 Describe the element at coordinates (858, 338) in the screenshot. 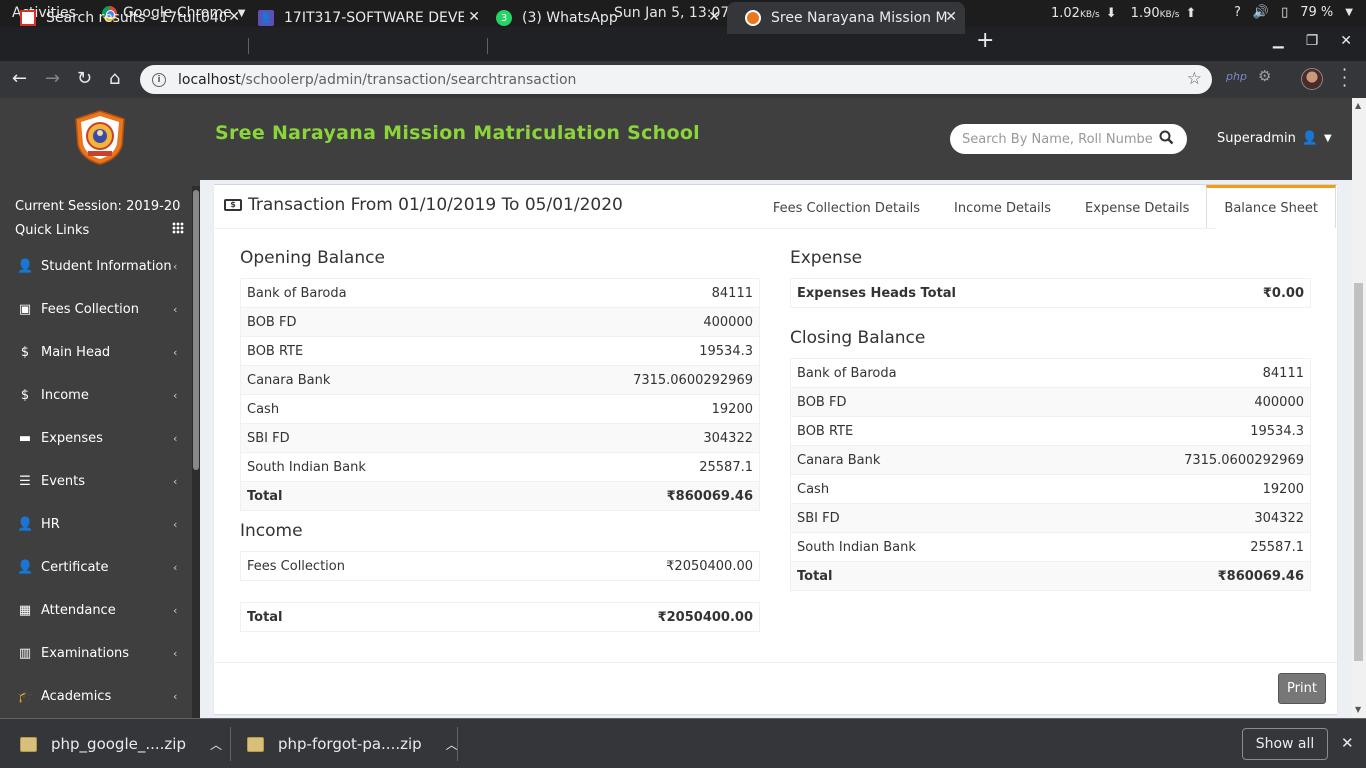

I see `closing-balance-title: Closing Balance` at that location.